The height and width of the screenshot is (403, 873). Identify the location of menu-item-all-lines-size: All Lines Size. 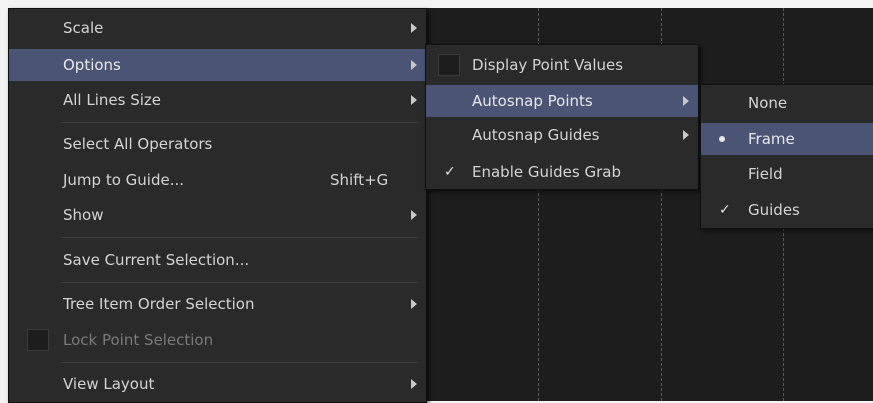
(217, 100).